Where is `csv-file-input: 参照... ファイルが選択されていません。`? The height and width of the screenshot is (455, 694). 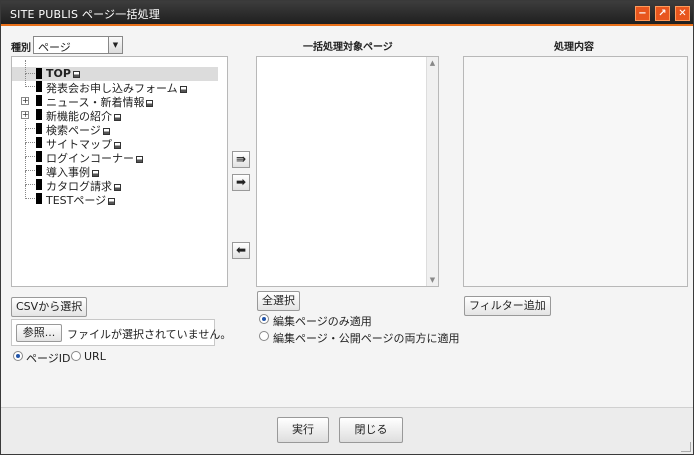
csv-file-input: 参照... ファイルが選択されていません。 is located at coordinates (121, 332).